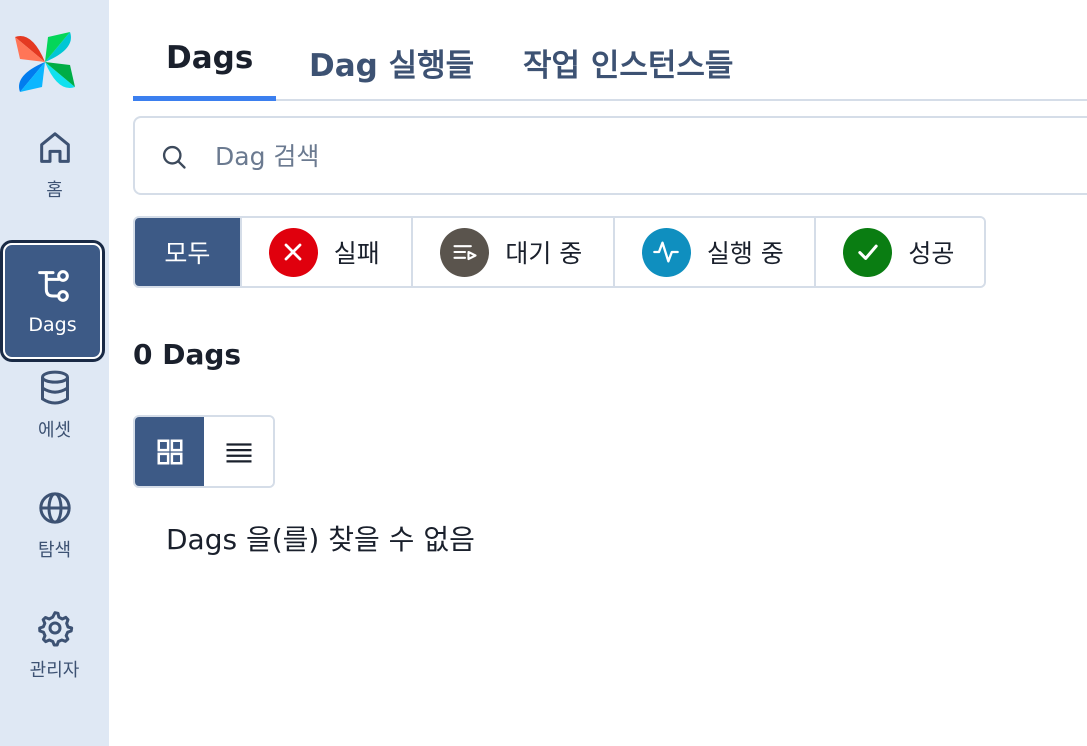  What do you see at coordinates (174, 157) in the screenshot?
I see `search-icon` at bounding box center [174, 157].